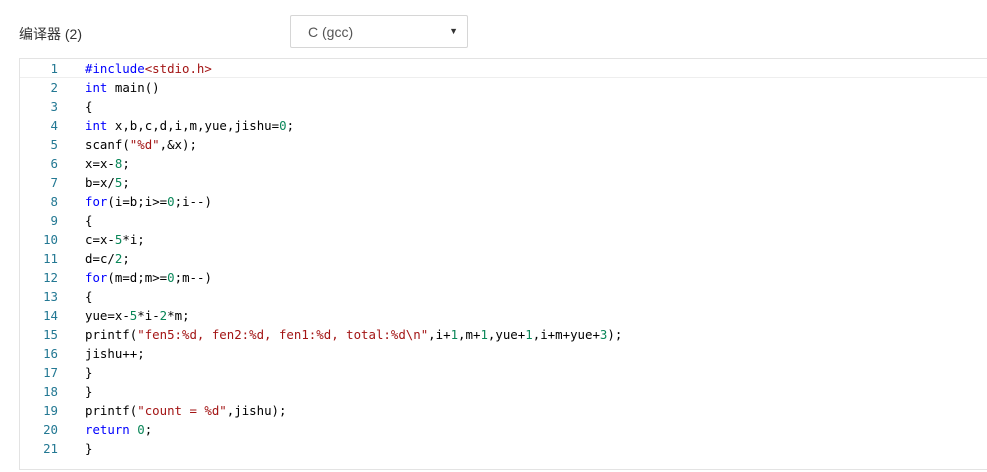  Describe the element at coordinates (148, 68) in the screenshot. I see `code-text: #include<stdio.h>` at that location.